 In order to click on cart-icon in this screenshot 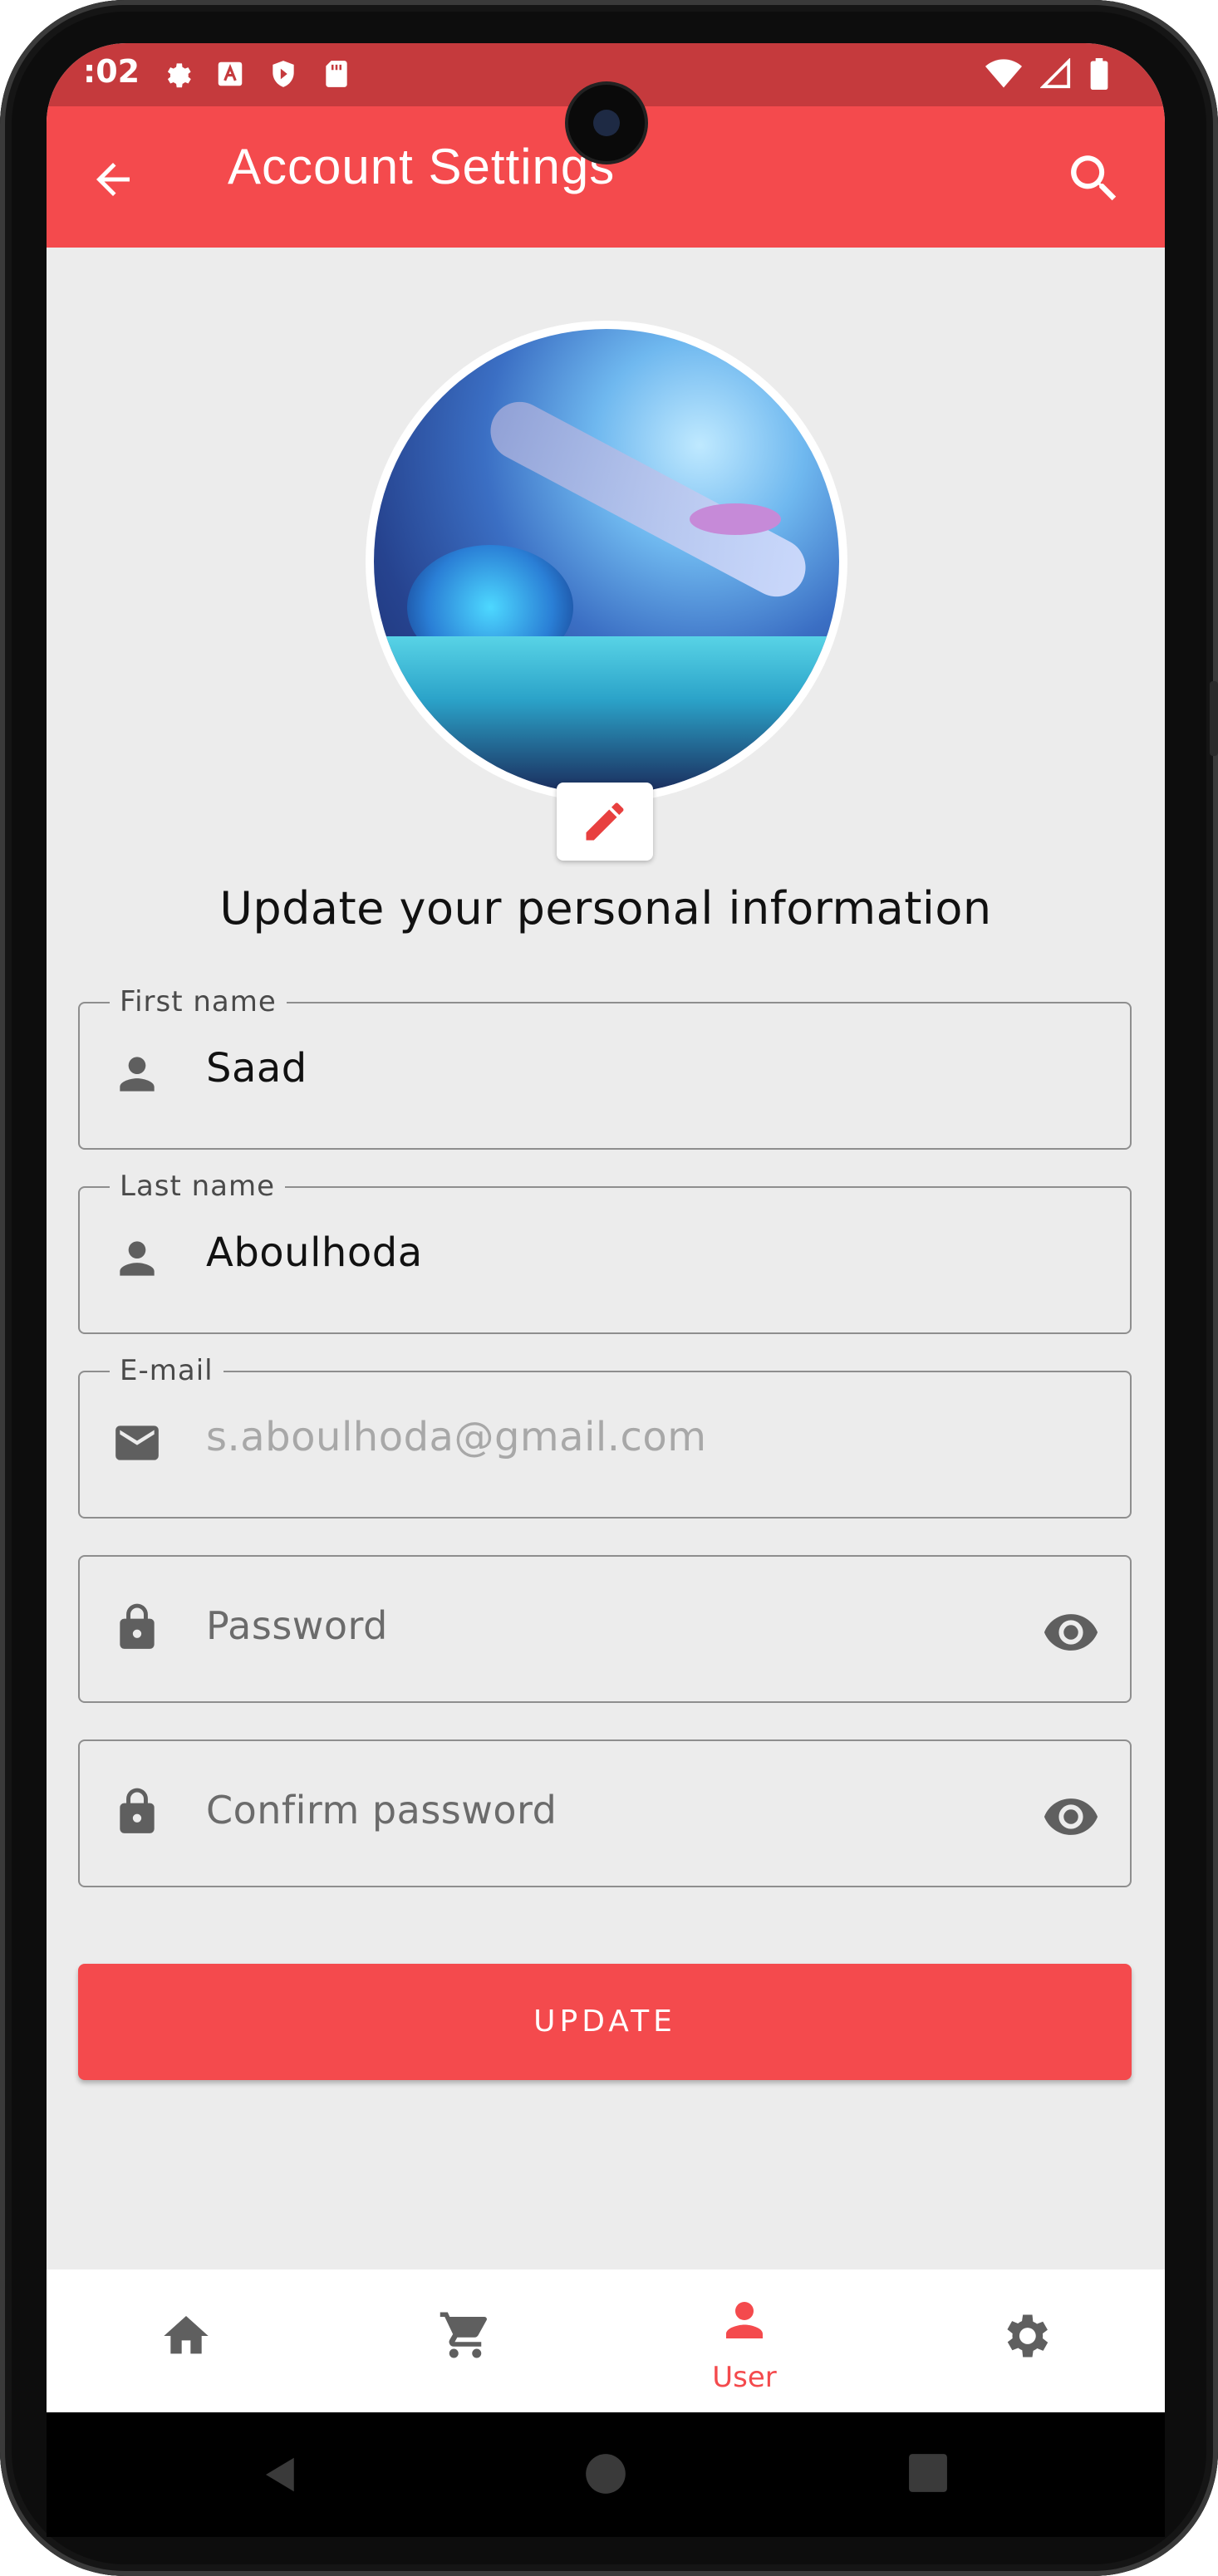, I will do `click(464, 2335)`.